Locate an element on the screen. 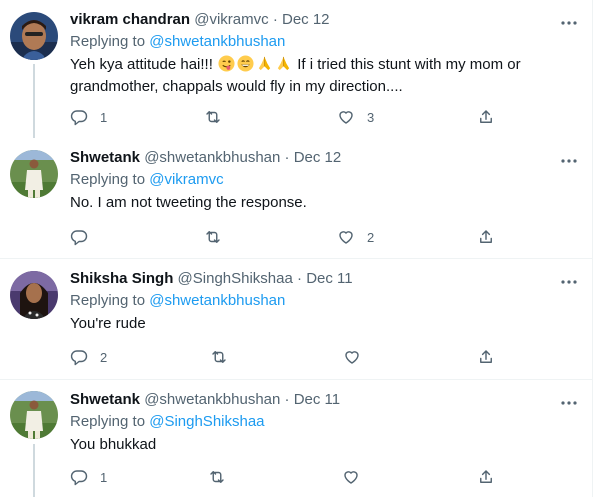 Image resolution: width=597 pixels, height=497 pixels. timeline-border is located at coordinates (592, 248).